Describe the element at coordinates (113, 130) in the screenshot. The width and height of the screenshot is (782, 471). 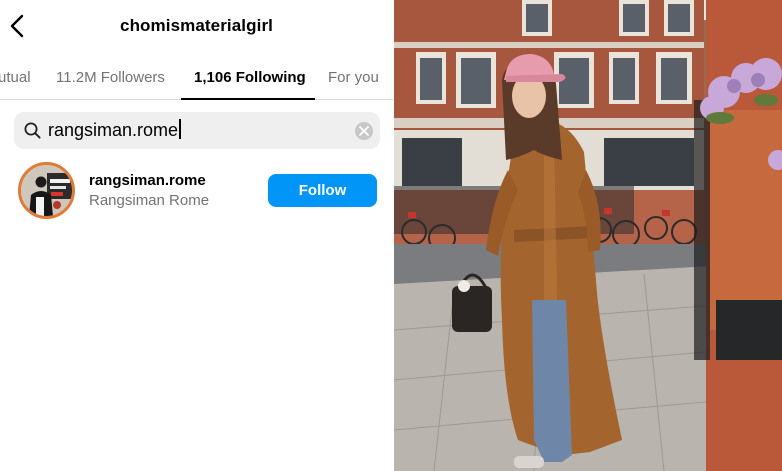
I see `search-query-text: rangsiman.rome` at that location.